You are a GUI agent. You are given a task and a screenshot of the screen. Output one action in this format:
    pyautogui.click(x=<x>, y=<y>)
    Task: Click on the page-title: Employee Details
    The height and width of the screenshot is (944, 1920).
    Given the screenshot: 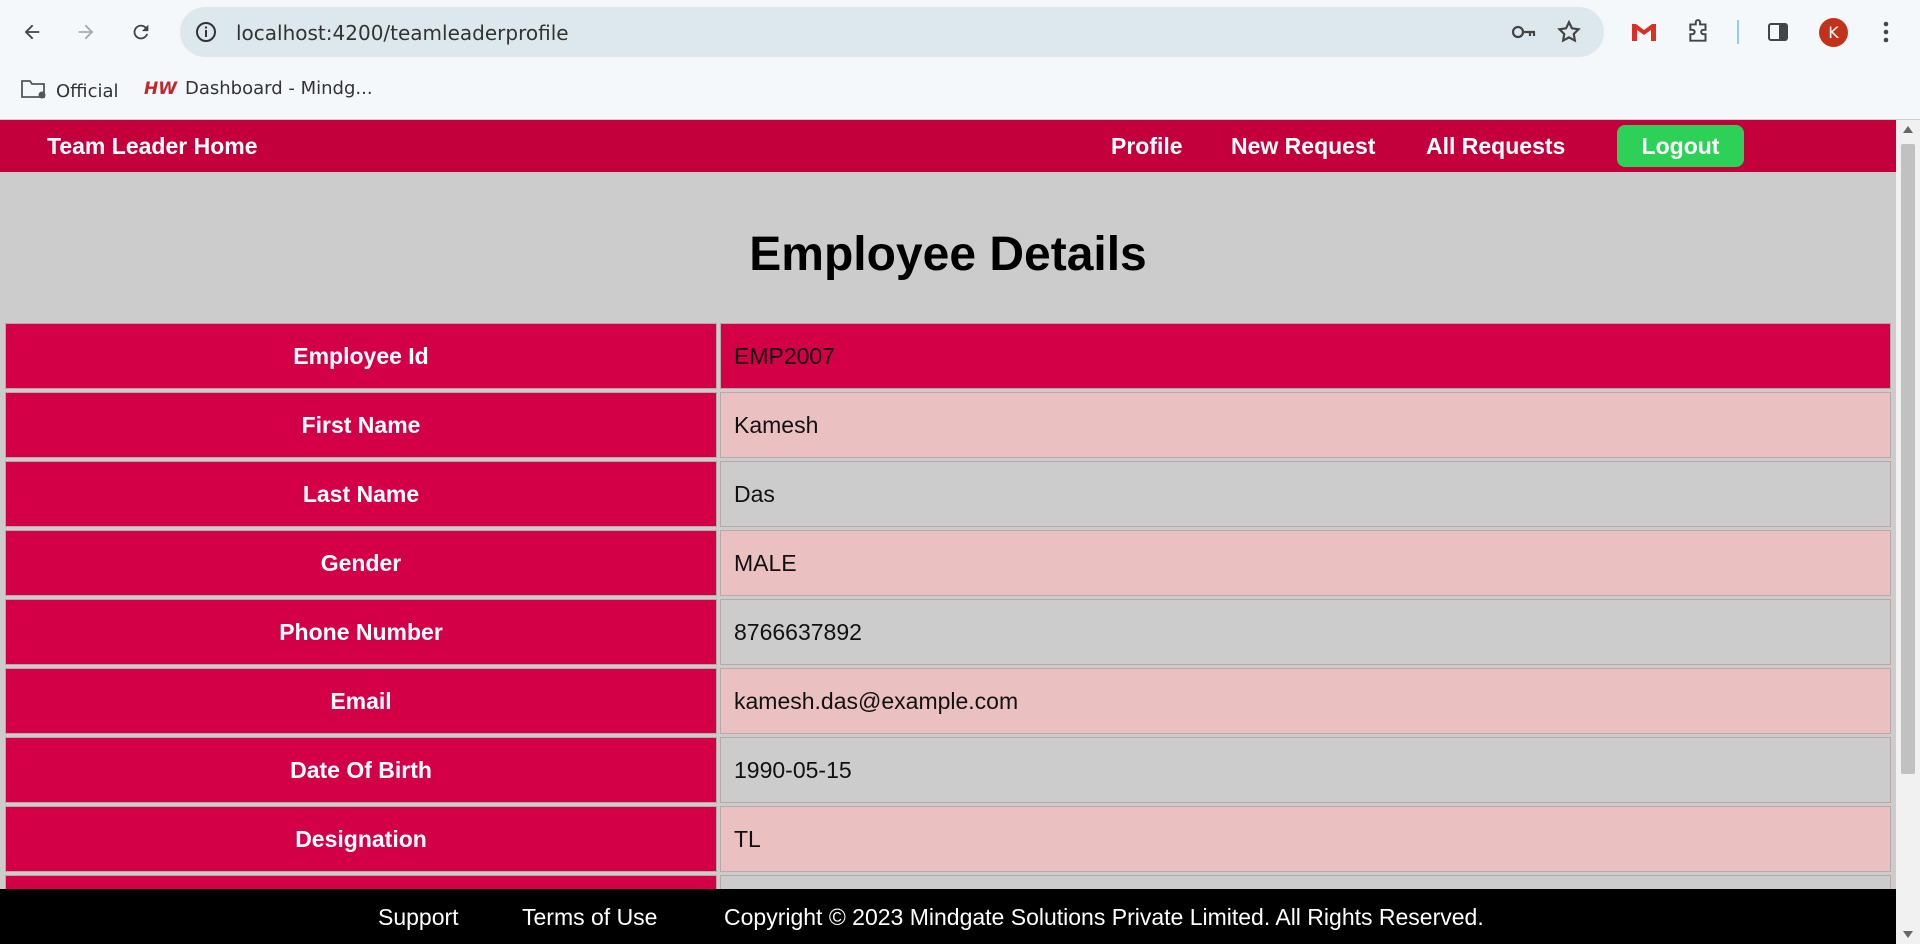 What is the action you would take?
    pyautogui.click(x=948, y=254)
    